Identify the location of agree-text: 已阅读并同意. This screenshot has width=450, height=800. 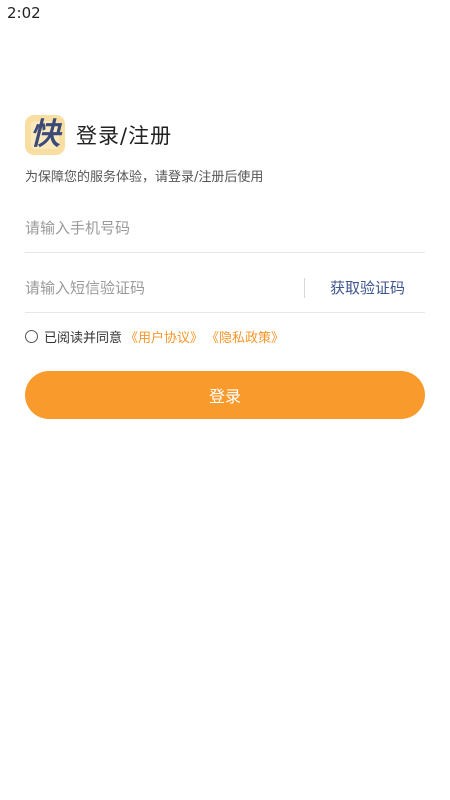
(83, 338).